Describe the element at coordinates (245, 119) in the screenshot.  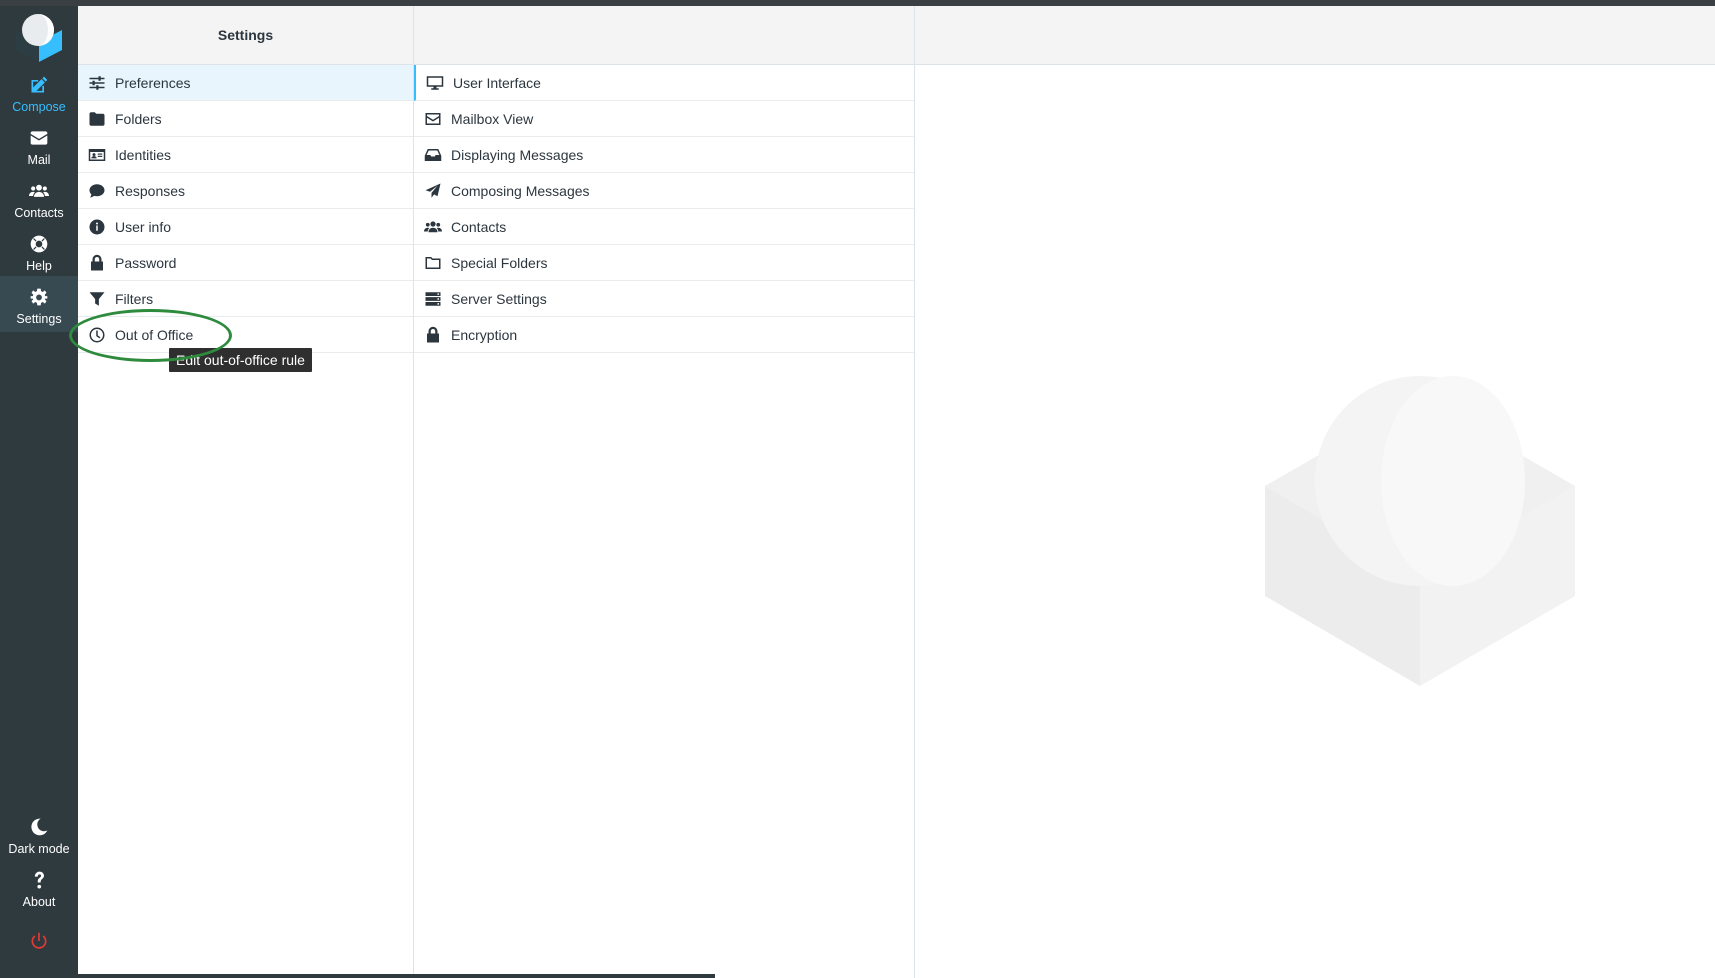
I see `settings-item-folders: Folders` at that location.